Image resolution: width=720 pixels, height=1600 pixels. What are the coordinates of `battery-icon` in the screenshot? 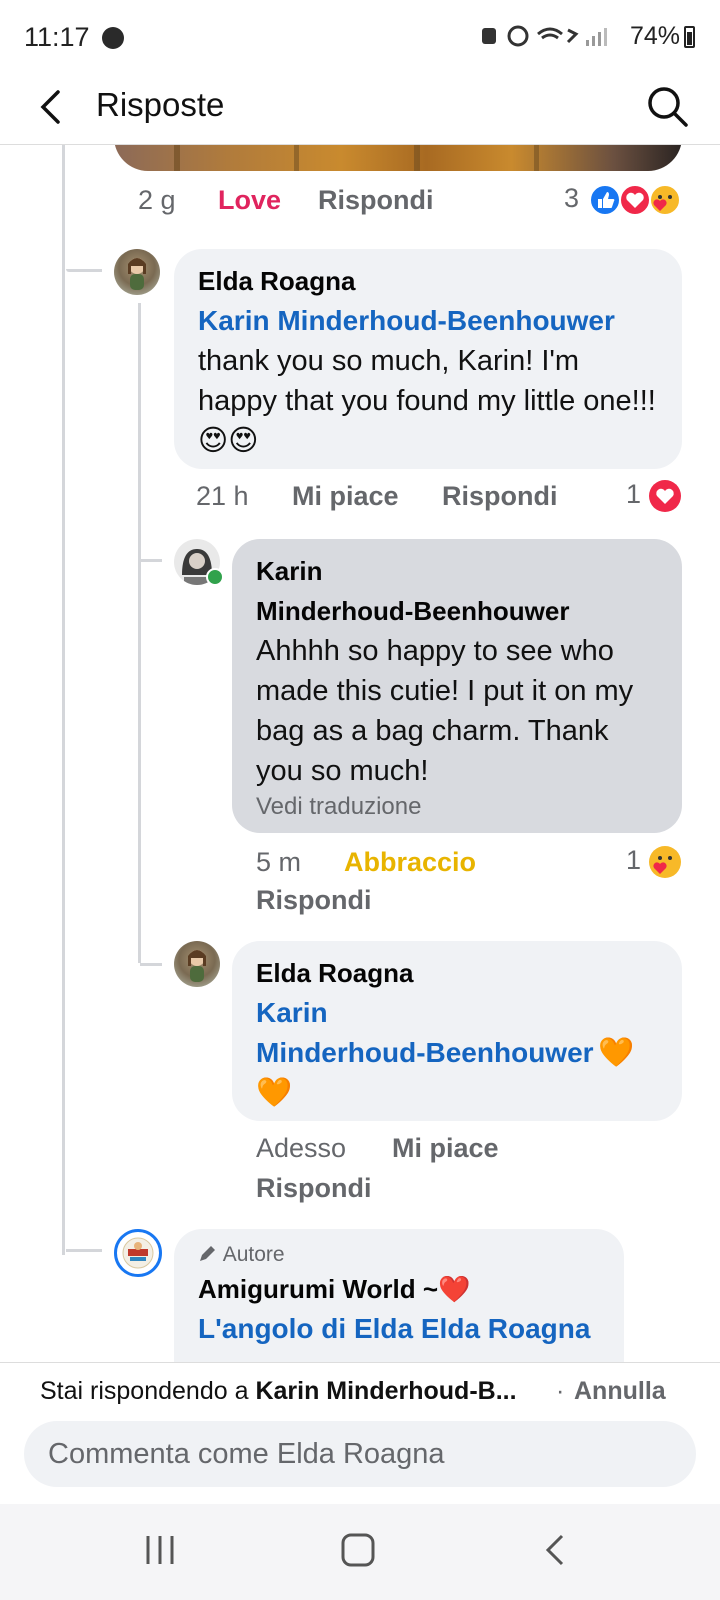 It's located at (689, 37).